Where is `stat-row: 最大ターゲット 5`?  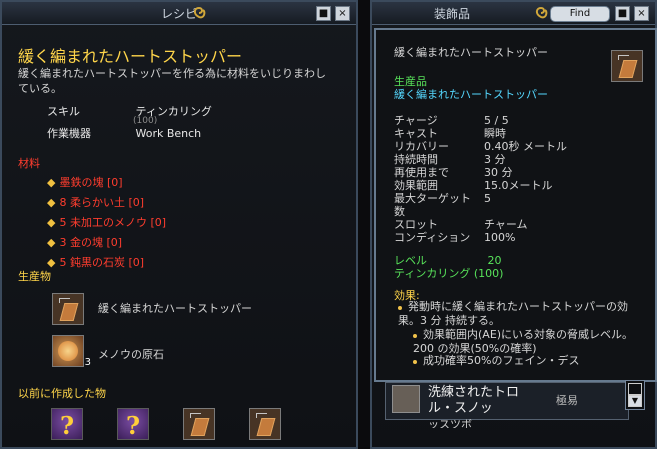 stat-row: 最大ターゲット 5 is located at coordinates (480, 198).